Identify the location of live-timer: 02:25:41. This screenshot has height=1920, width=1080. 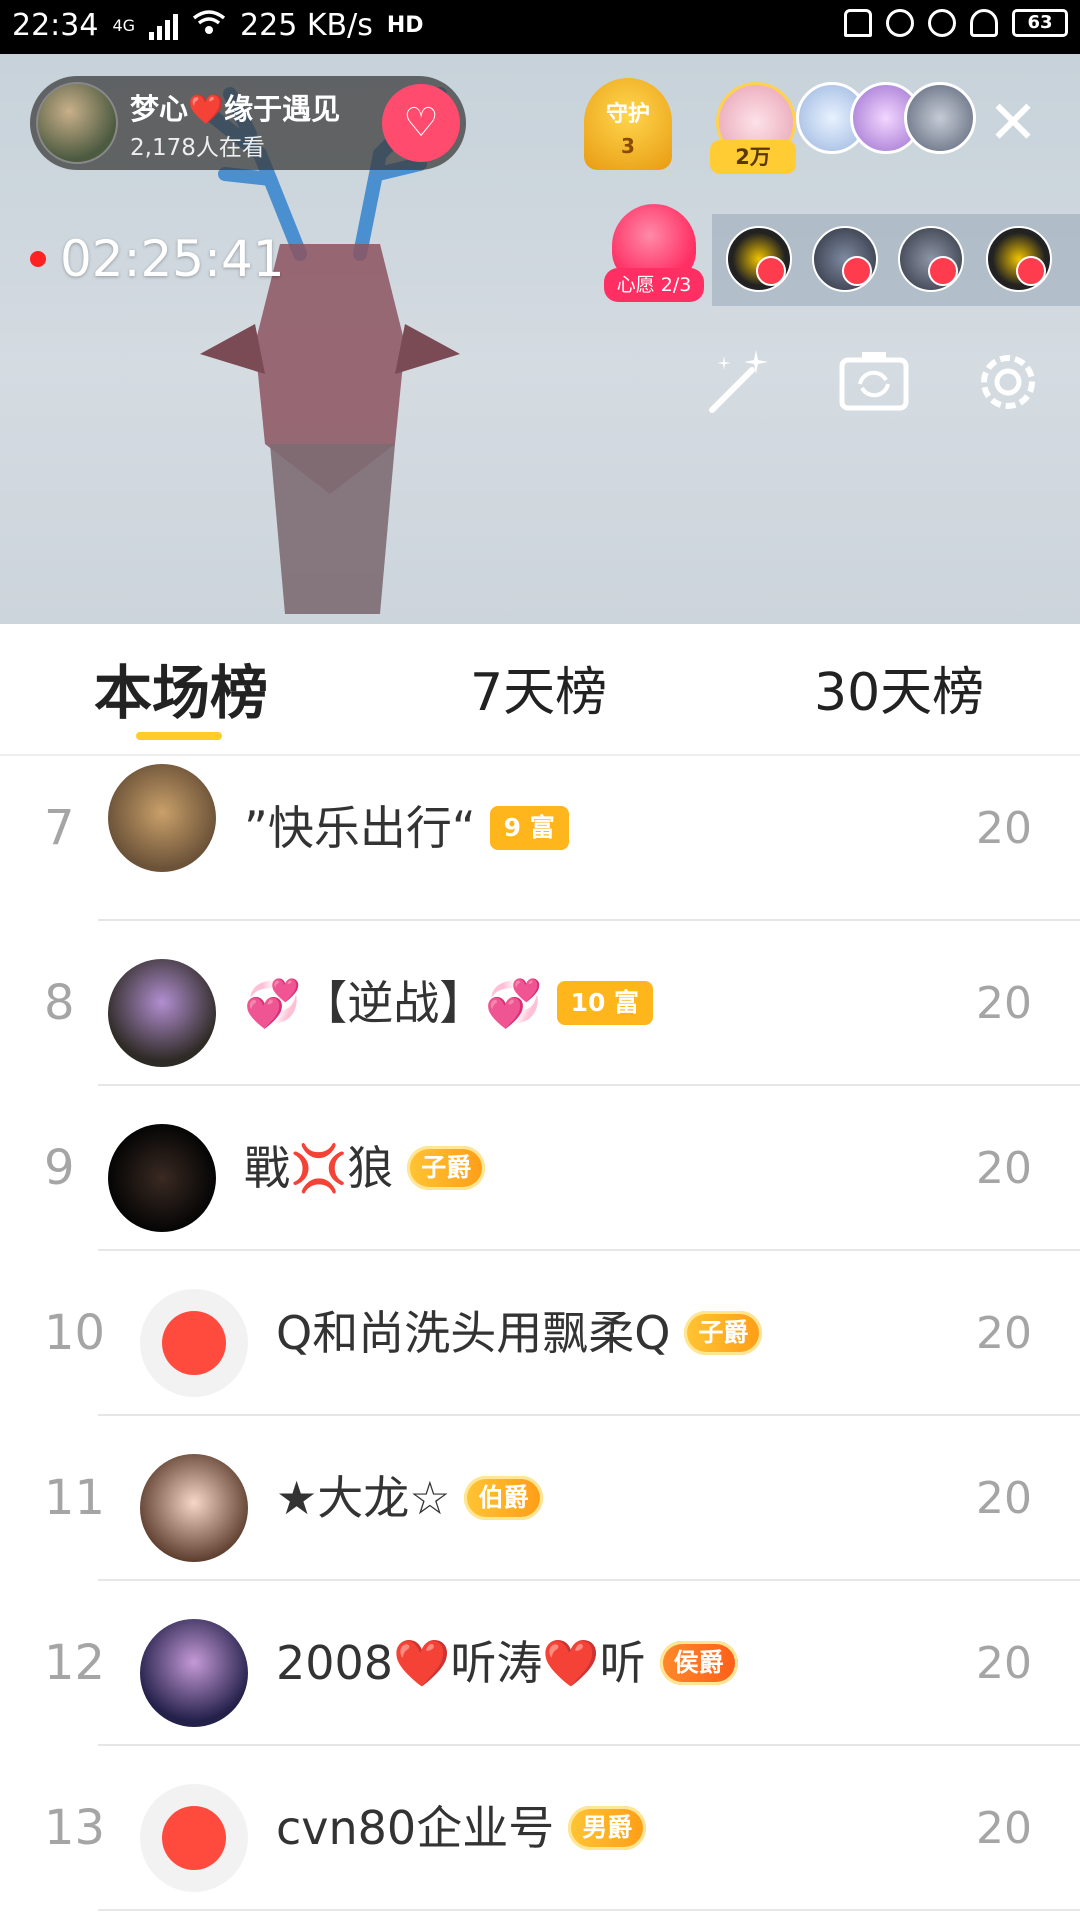
(157, 259).